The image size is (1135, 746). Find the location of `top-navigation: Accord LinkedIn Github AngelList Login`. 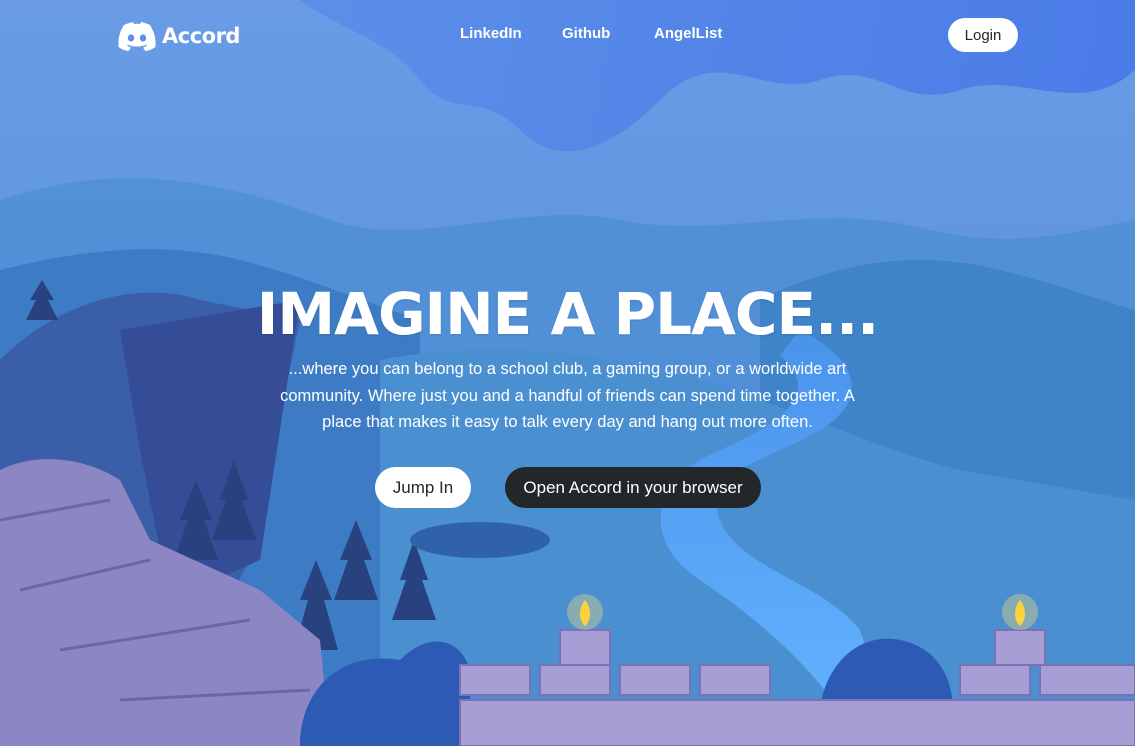

top-navigation: Accord LinkedIn Github AngelList Login is located at coordinates (567, 36).